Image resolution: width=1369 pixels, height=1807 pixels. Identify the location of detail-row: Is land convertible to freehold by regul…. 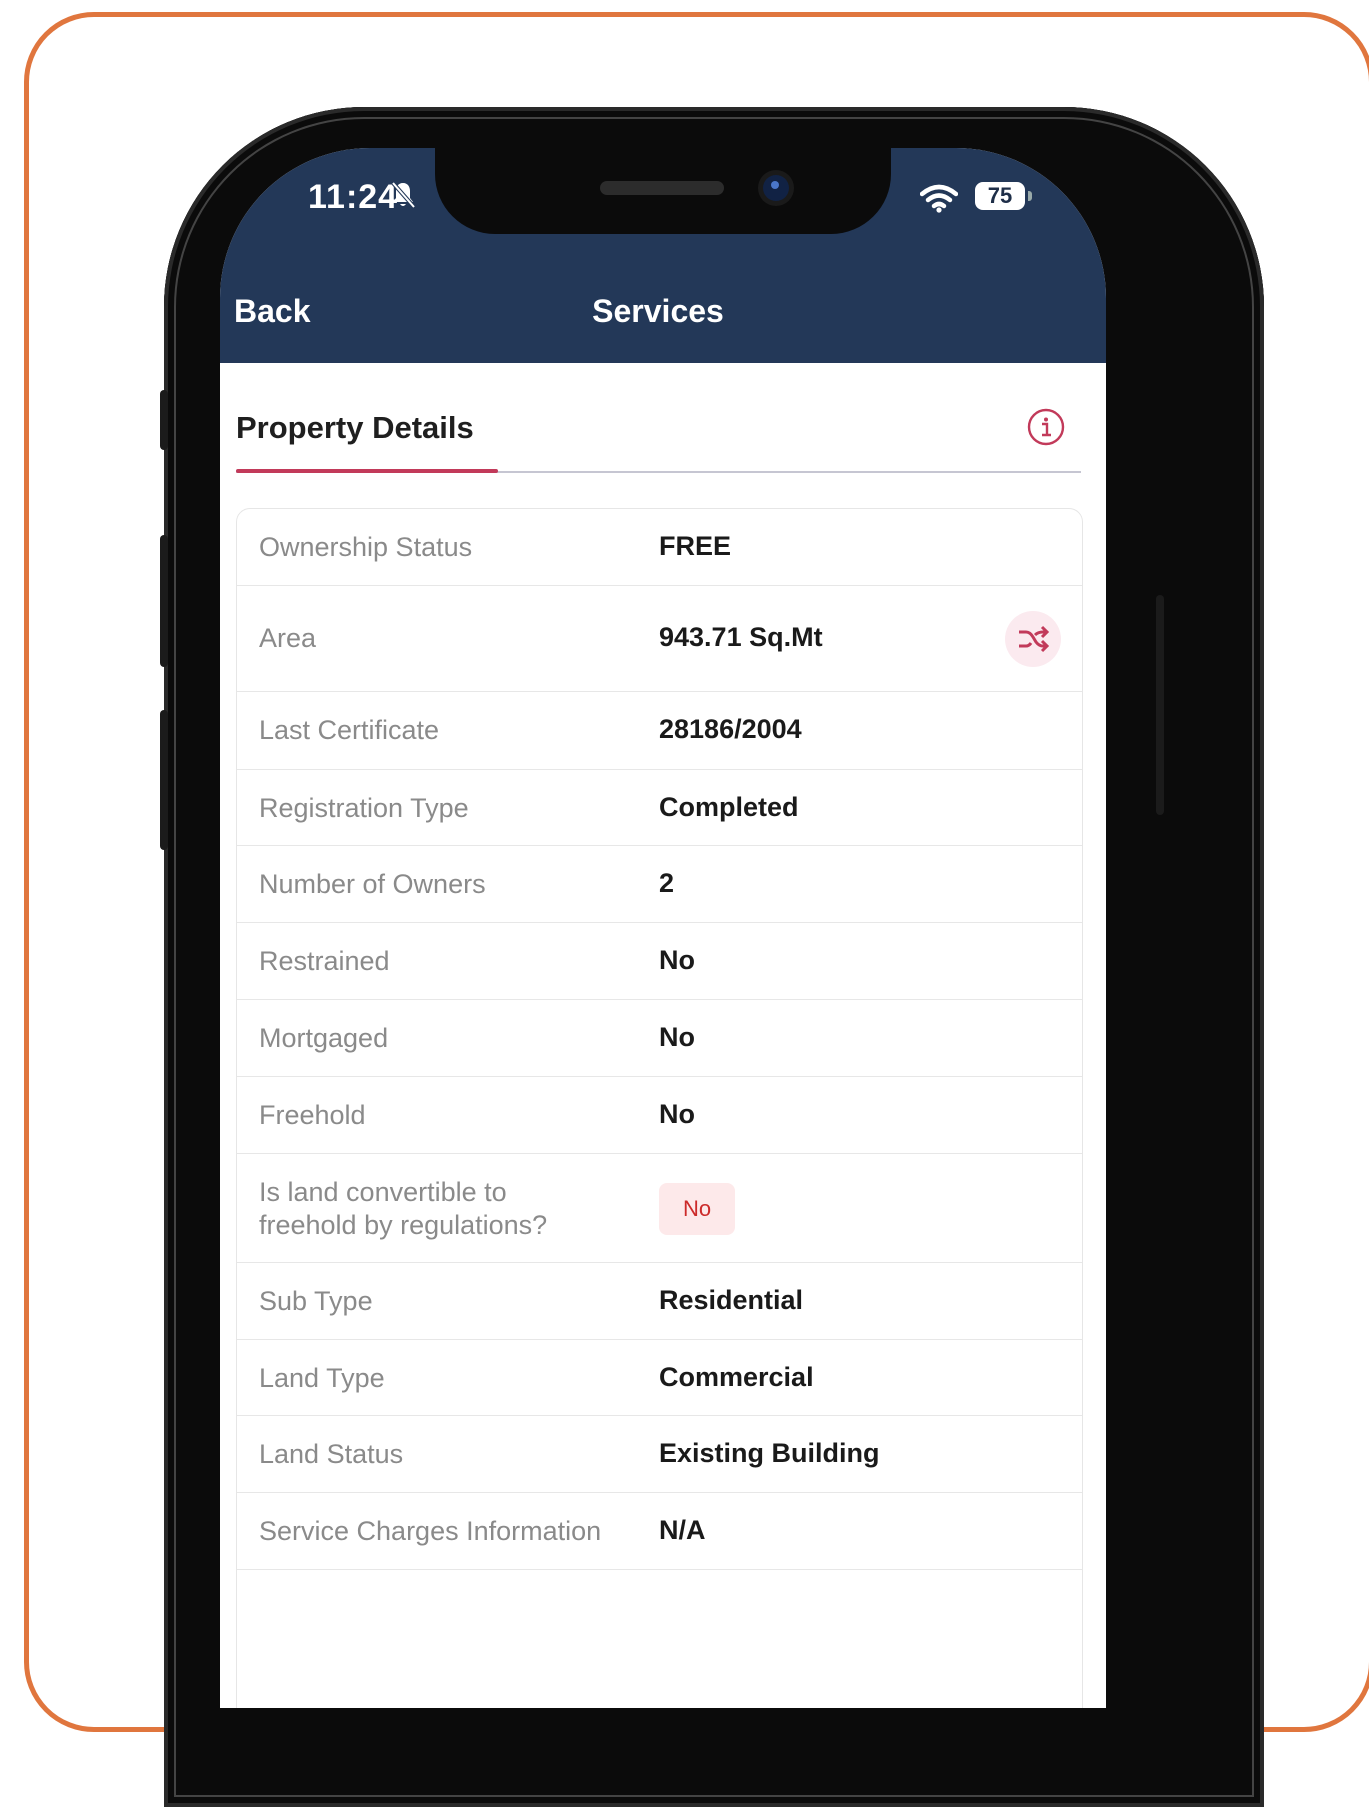
(659, 1208).